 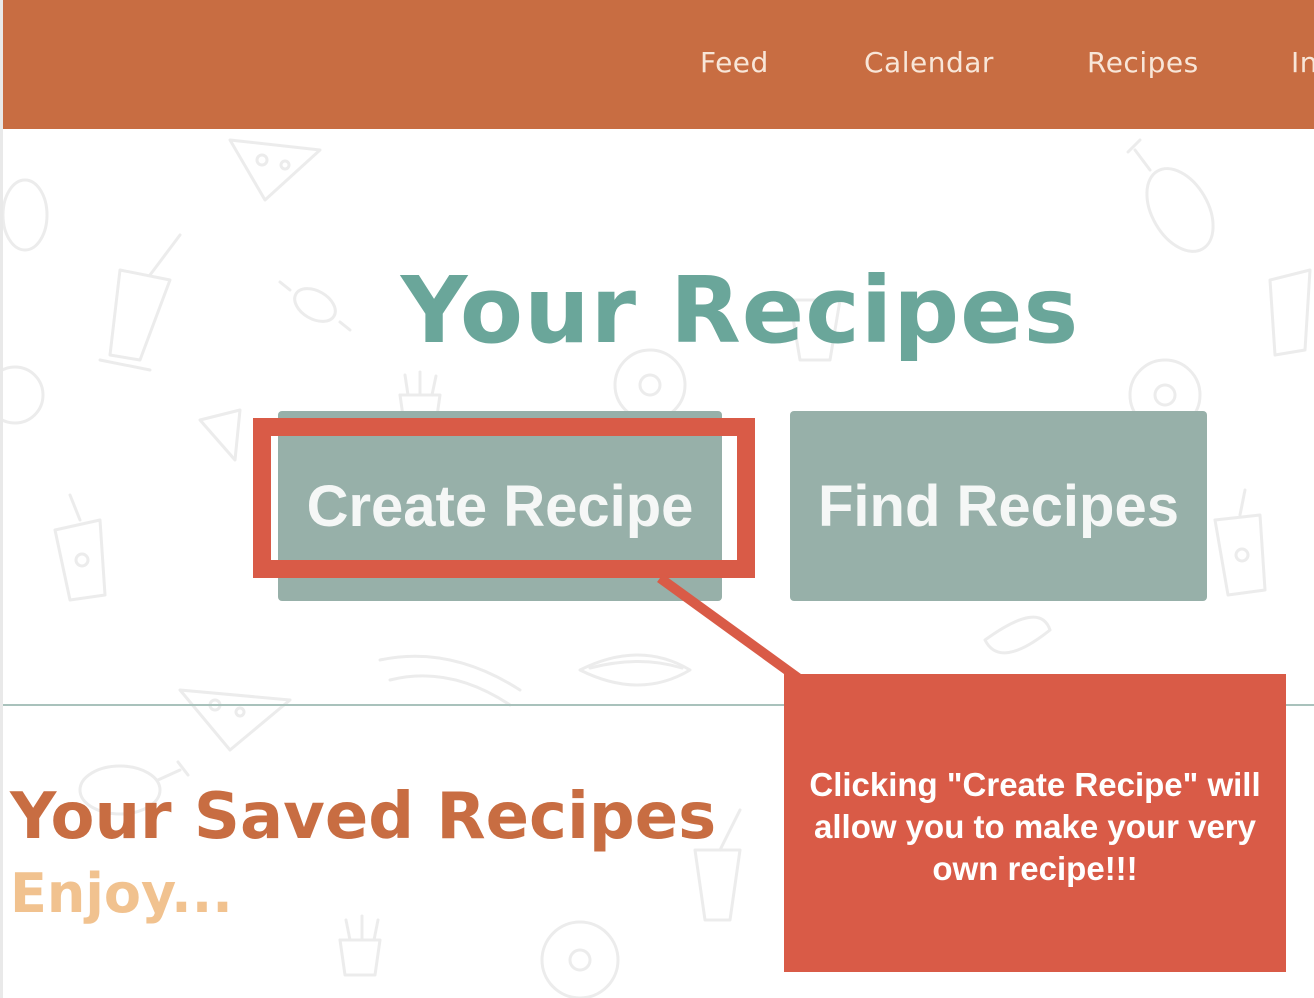 I want to click on pretzel-doodle-icon, so click(x=25, y=215).